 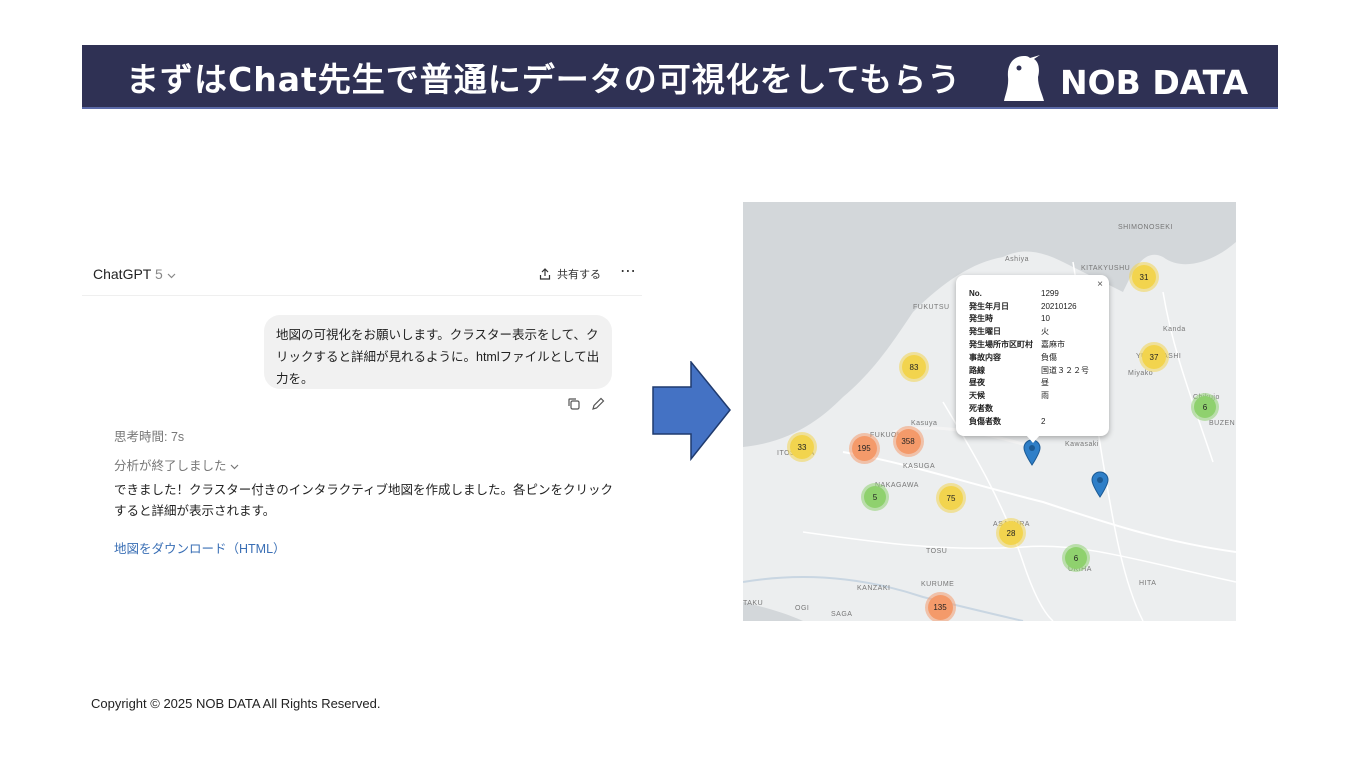 I want to click on chat-header: ChatGPT 5 共有する ⋯, so click(x=362, y=275).